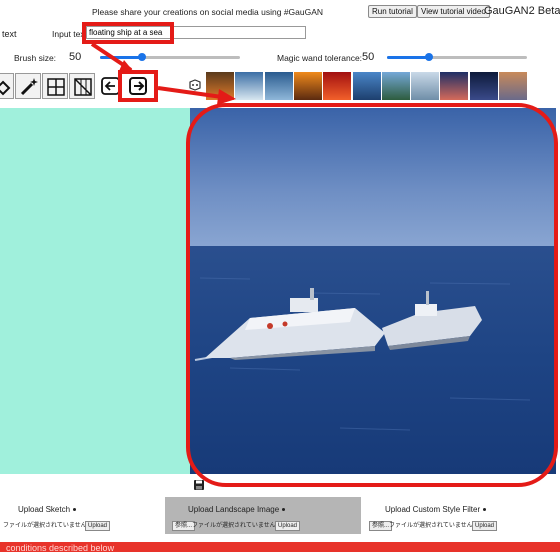  What do you see at coordinates (454, 86) in the screenshot?
I see `style-thumbnail-purple-dusk` at bounding box center [454, 86].